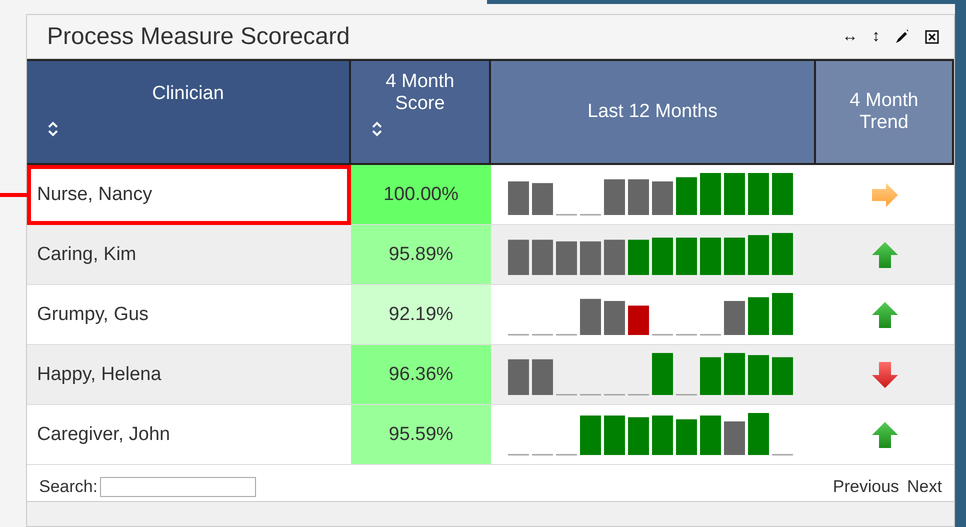  I want to click on resize-width-icon: ↔, so click(850, 37).